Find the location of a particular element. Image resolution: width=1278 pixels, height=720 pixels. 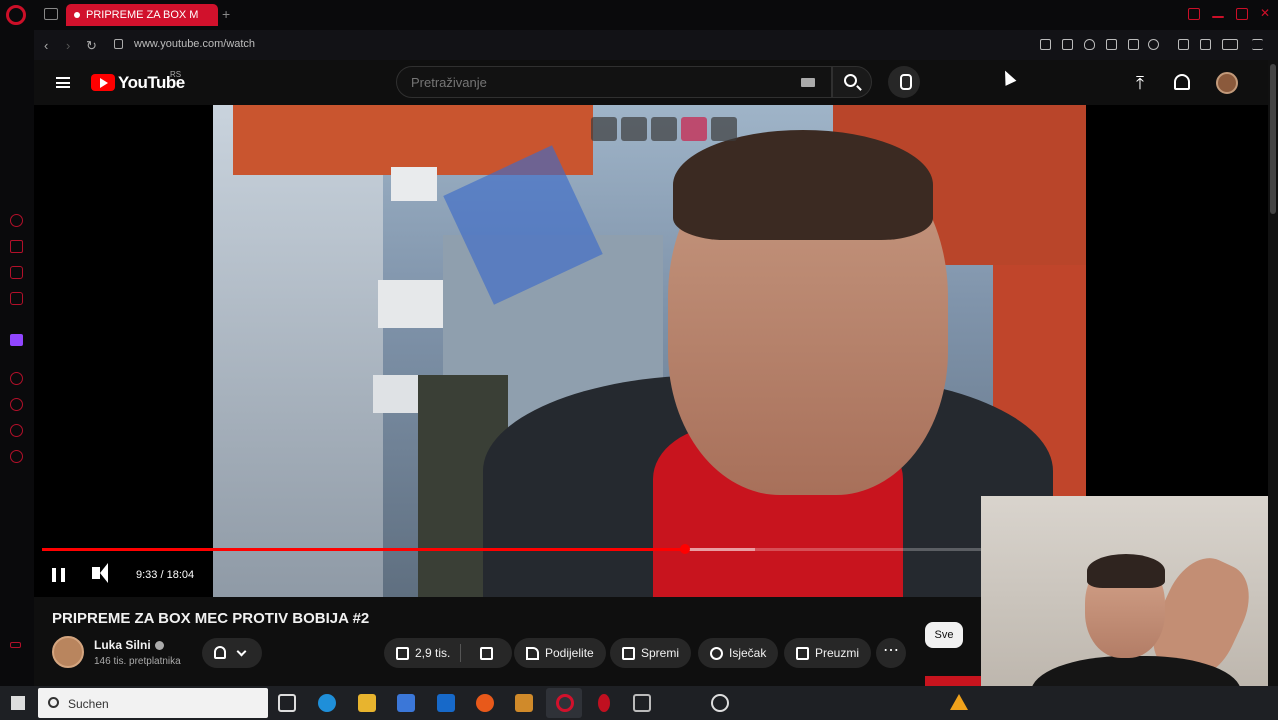

reload-icon: ↻ is located at coordinates (91, 46).